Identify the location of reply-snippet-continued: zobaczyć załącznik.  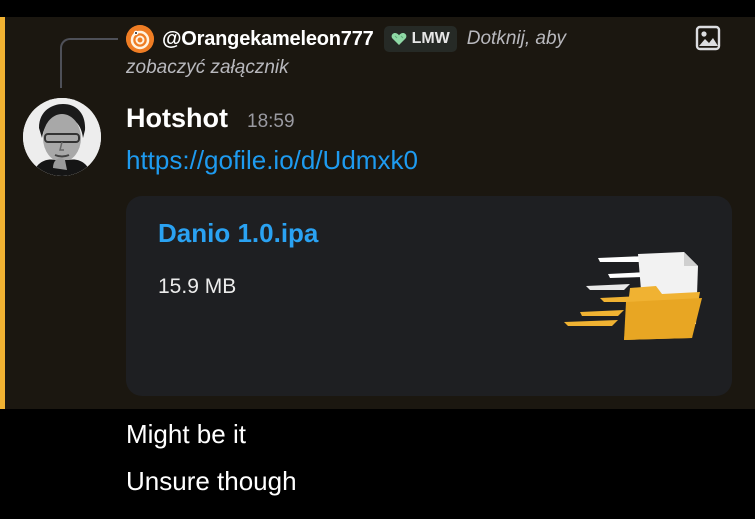
(207, 68).